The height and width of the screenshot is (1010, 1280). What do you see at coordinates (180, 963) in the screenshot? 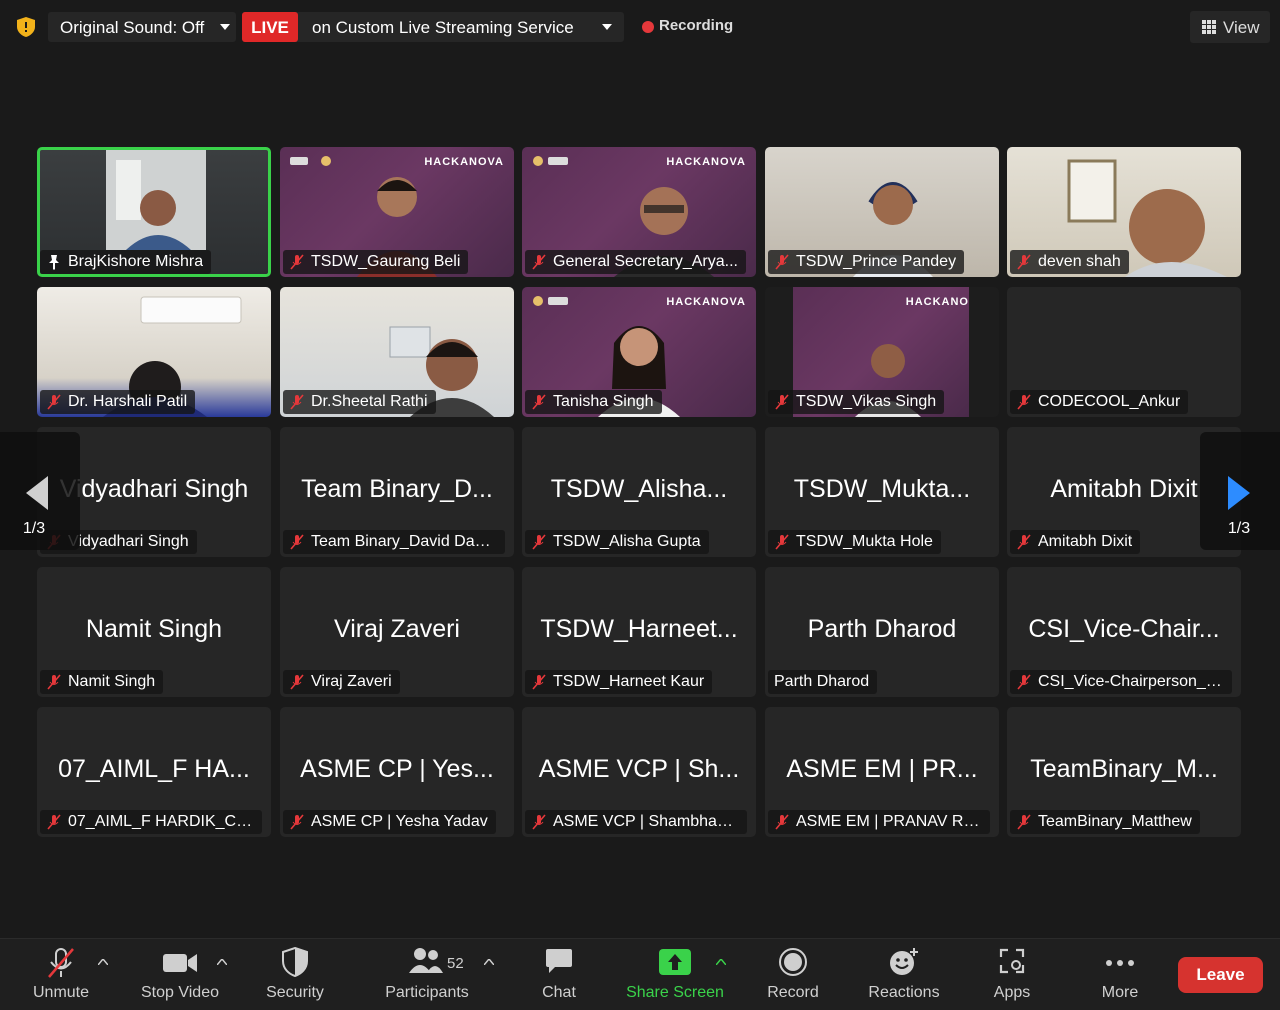
I see `video-camera-icon` at bounding box center [180, 963].